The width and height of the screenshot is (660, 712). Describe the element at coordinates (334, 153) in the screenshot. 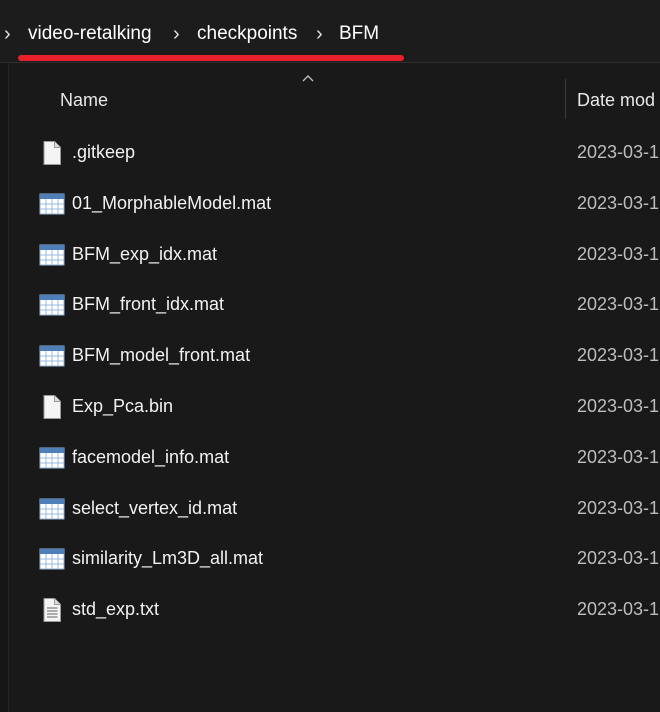

I see `file-row: .gitkeep 2023-03-1` at that location.